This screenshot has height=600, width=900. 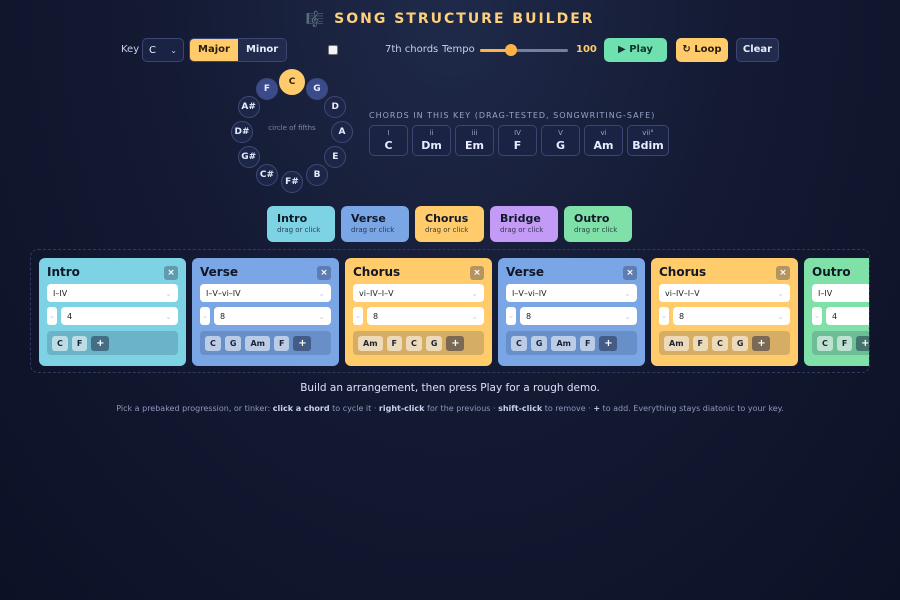 I want to click on mode-major-button: Major, so click(x=214, y=50).